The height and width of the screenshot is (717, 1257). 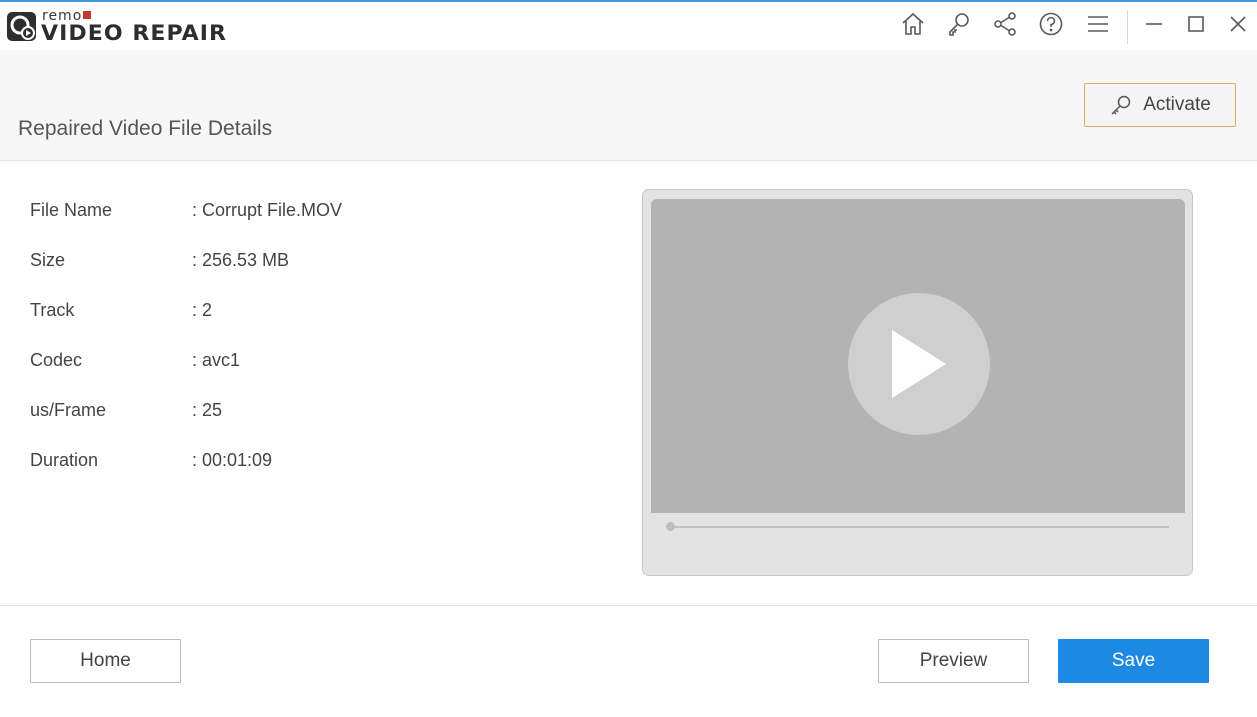 I want to click on play-button, so click(x=919, y=364).